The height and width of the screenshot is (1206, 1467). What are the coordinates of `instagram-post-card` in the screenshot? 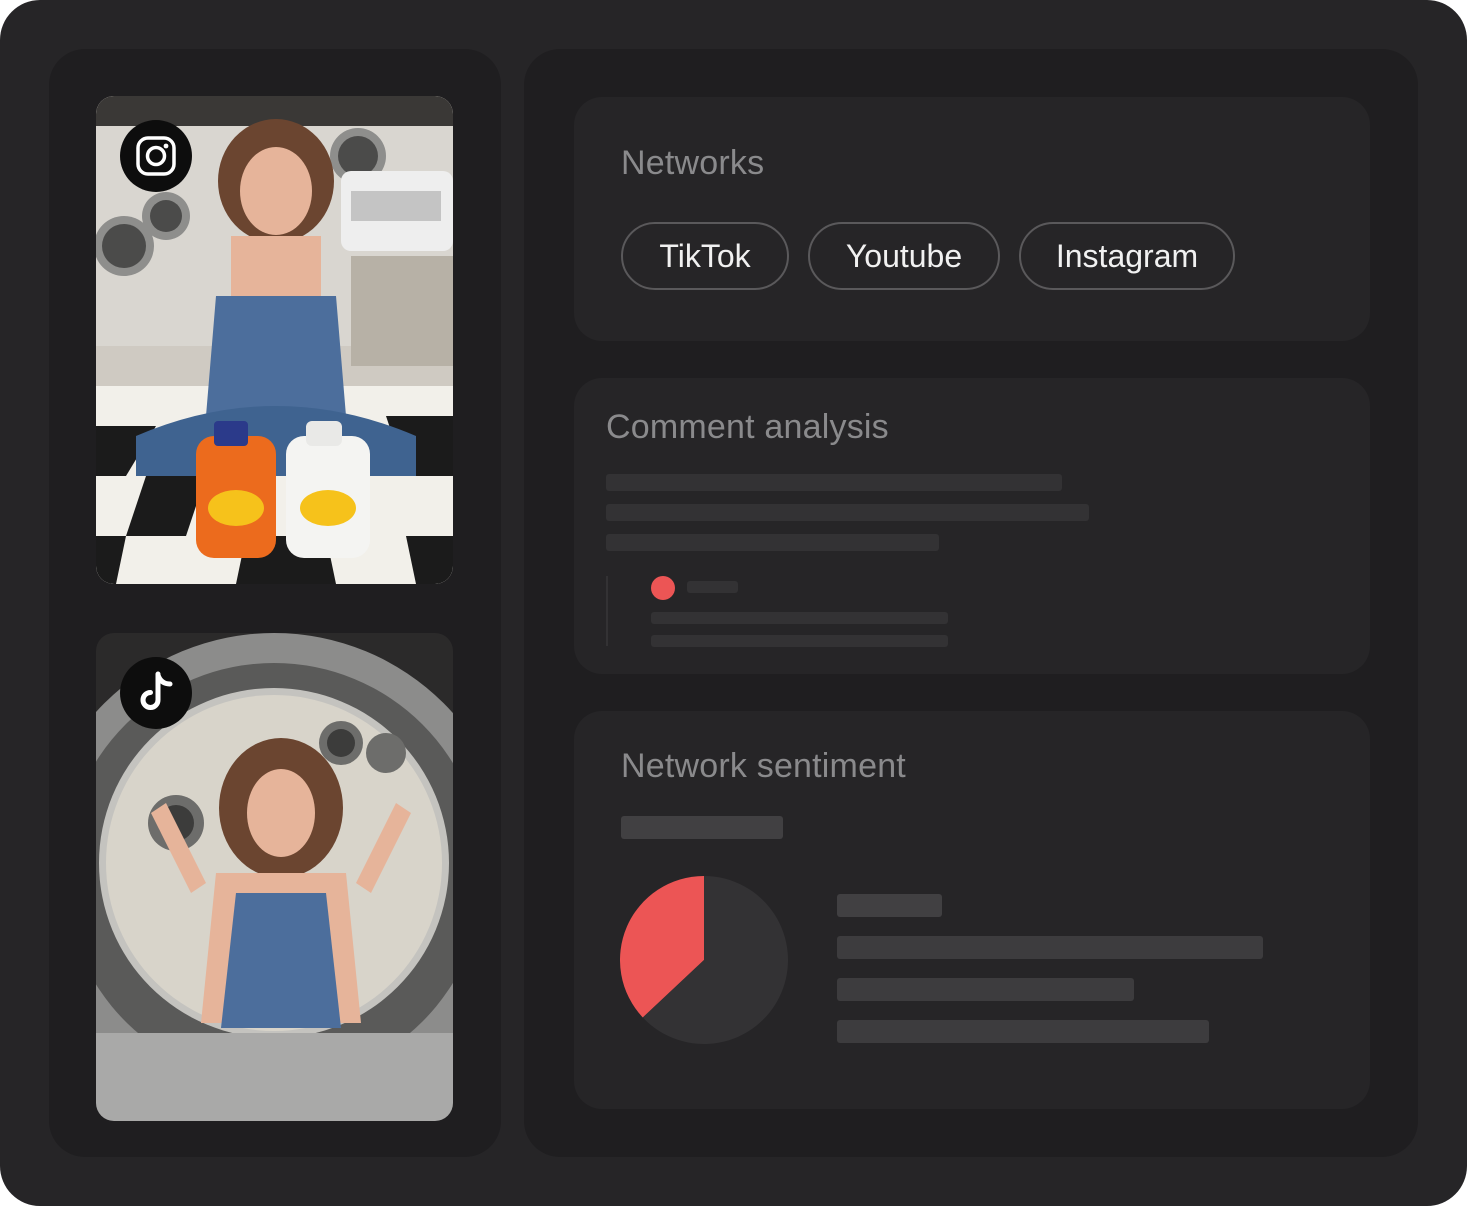 It's located at (274, 340).